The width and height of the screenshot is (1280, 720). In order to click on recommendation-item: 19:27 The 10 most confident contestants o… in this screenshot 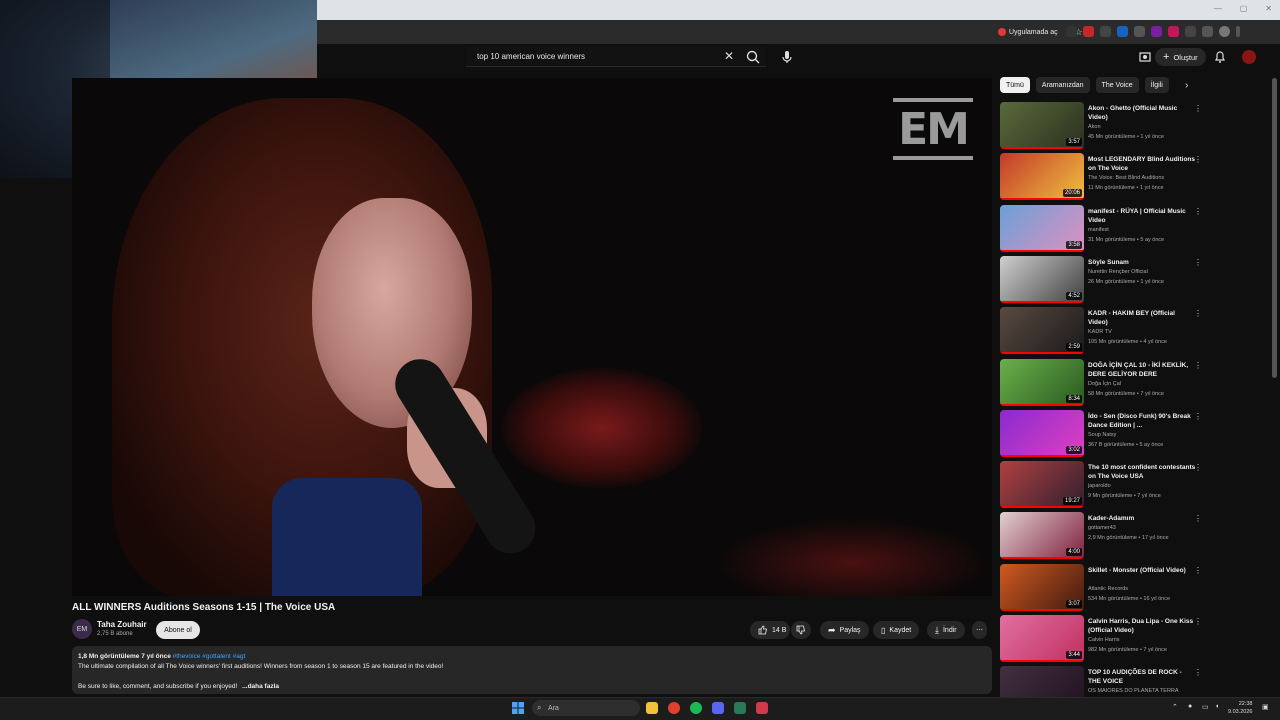, I will do `click(1103, 485)`.